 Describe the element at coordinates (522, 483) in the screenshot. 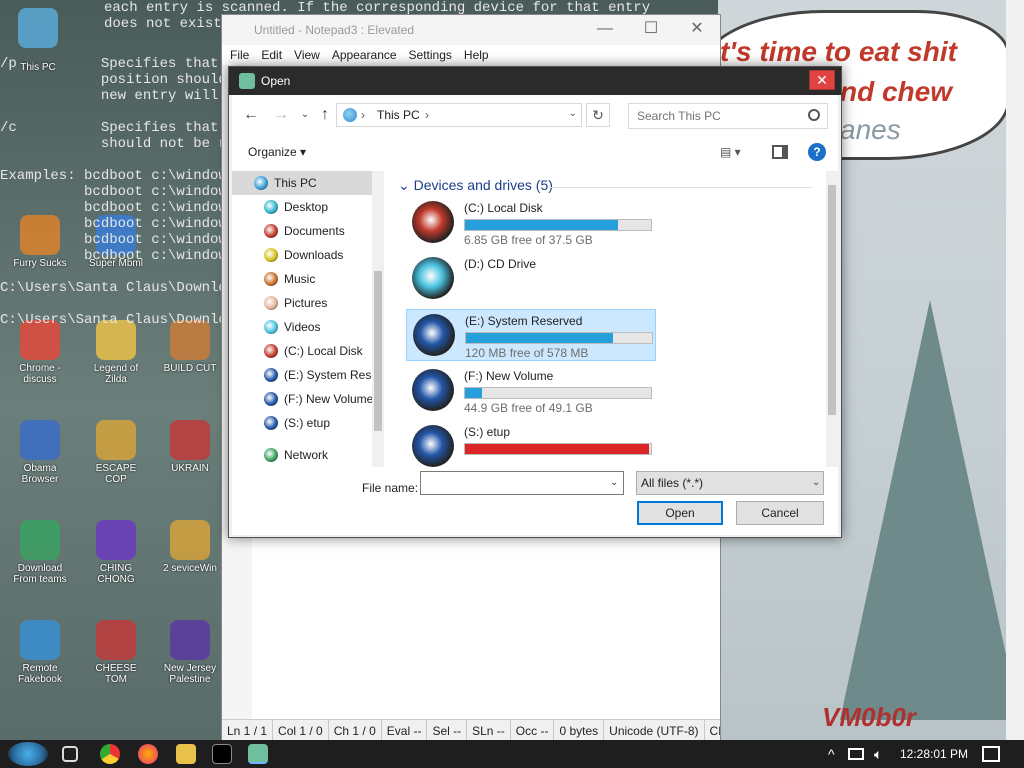

I see `file-name-input` at that location.